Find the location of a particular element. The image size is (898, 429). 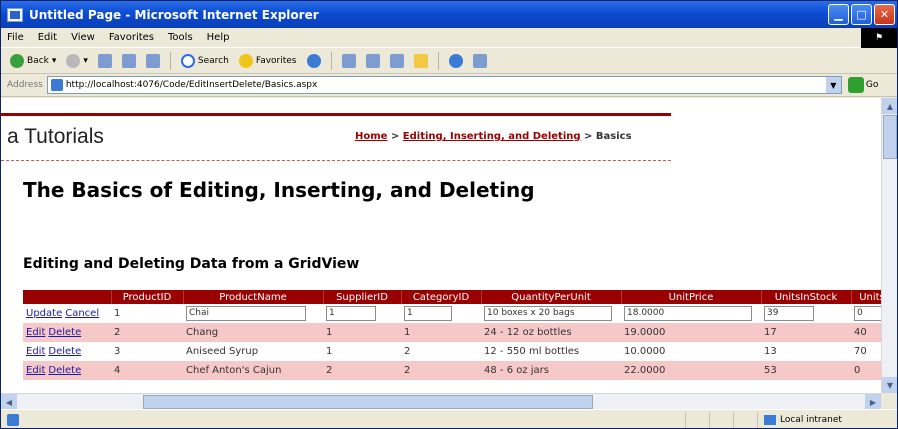

unitprice-cell: 18.0000 is located at coordinates (691, 313).